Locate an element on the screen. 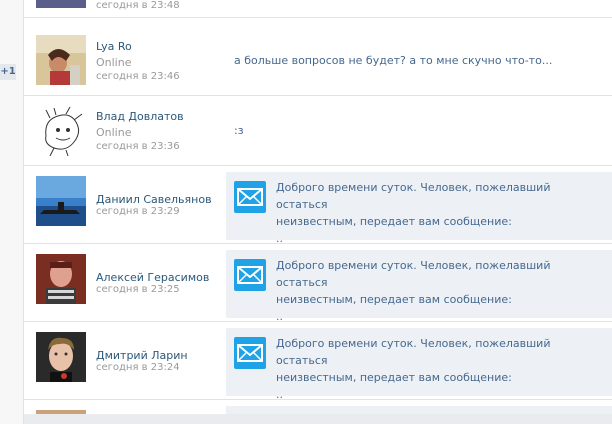 This screenshot has height=424, width=612. dialog-time: сегодня в 23:24 is located at coordinates (138, 367).